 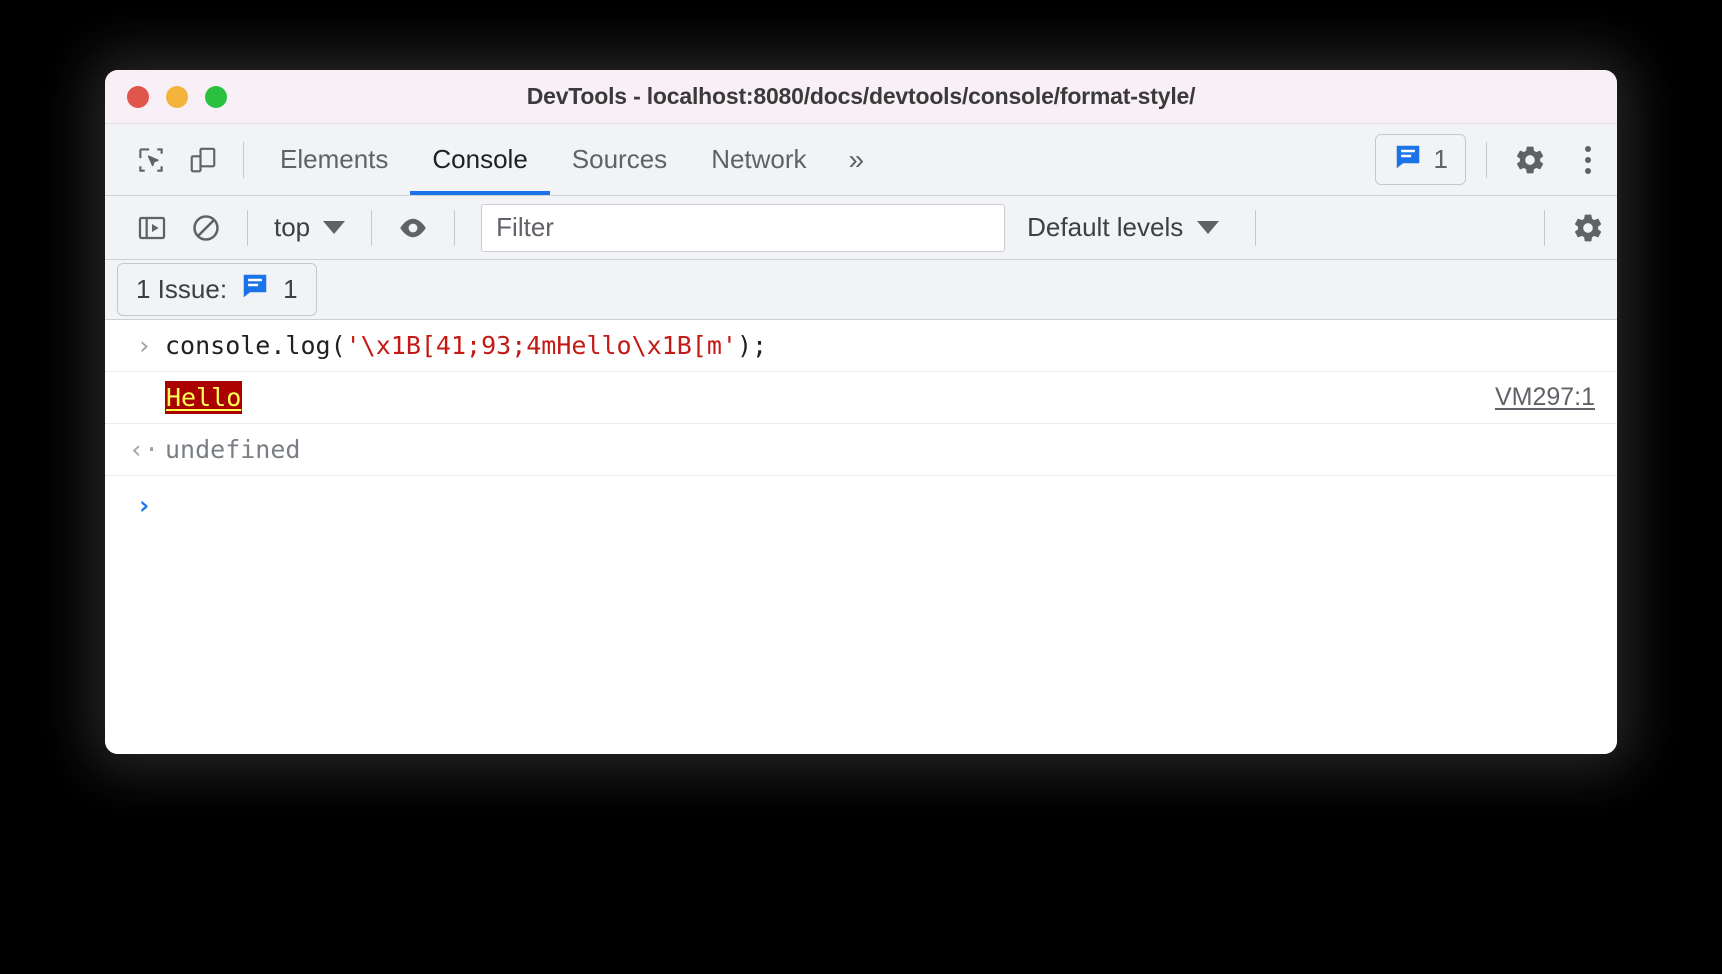 What do you see at coordinates (151, 160) in the screenshot?
I see `inspect-element-icon` at bounding box center [151, 160].